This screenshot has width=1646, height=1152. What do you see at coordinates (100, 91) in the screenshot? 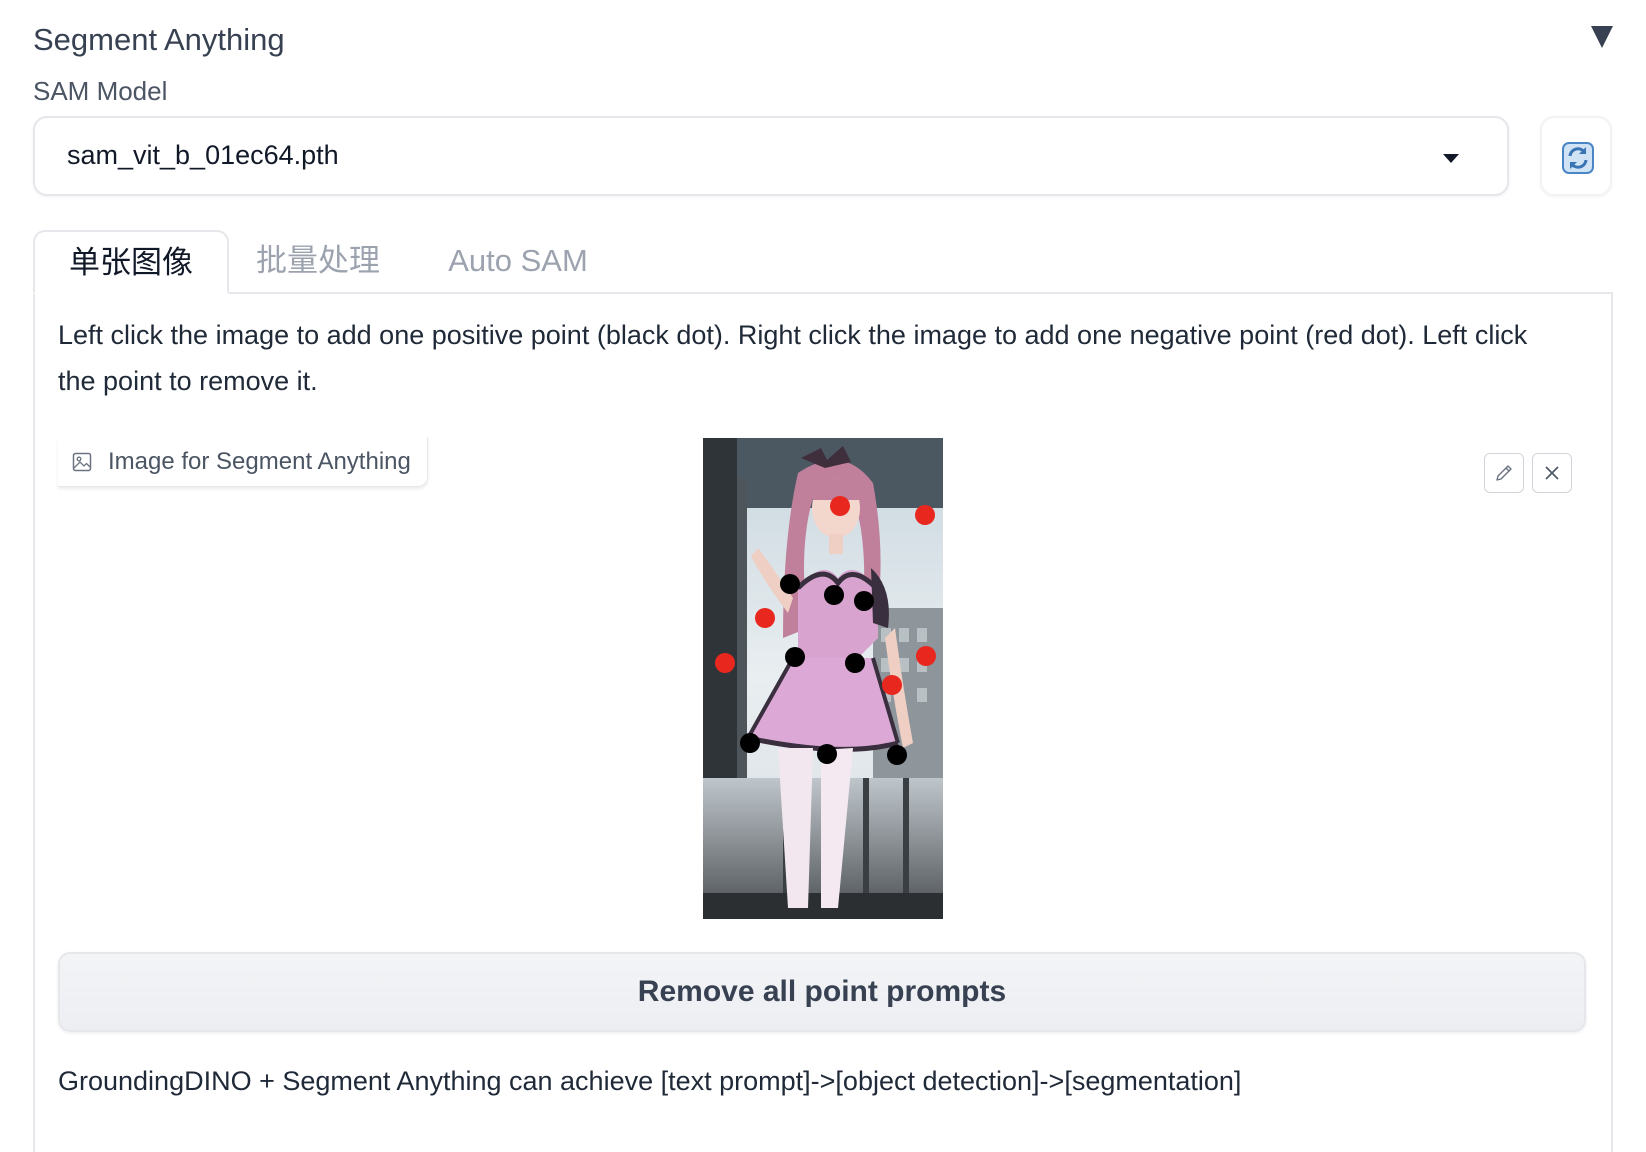
I see `sam-model-label: SAM Model` at bounding box center [100, 91].